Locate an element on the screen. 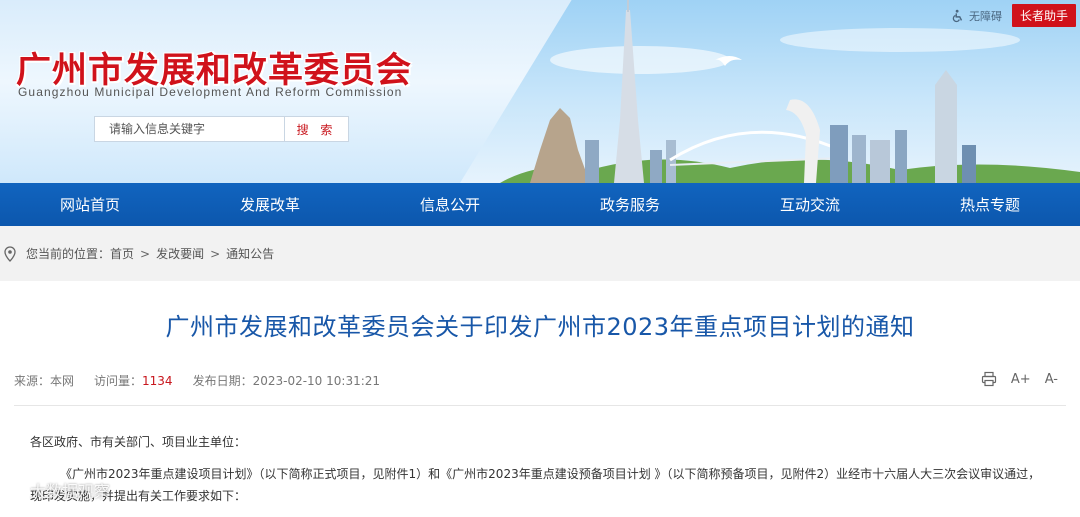  watermark: 大数据观察 is located at coordinates (58, 490).